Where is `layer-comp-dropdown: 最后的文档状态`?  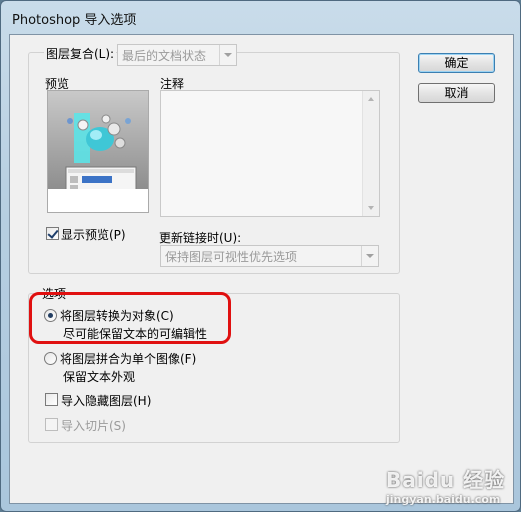 layer-comp-dropdown: 最后的文档状态 is located at coordinates (177, 55).